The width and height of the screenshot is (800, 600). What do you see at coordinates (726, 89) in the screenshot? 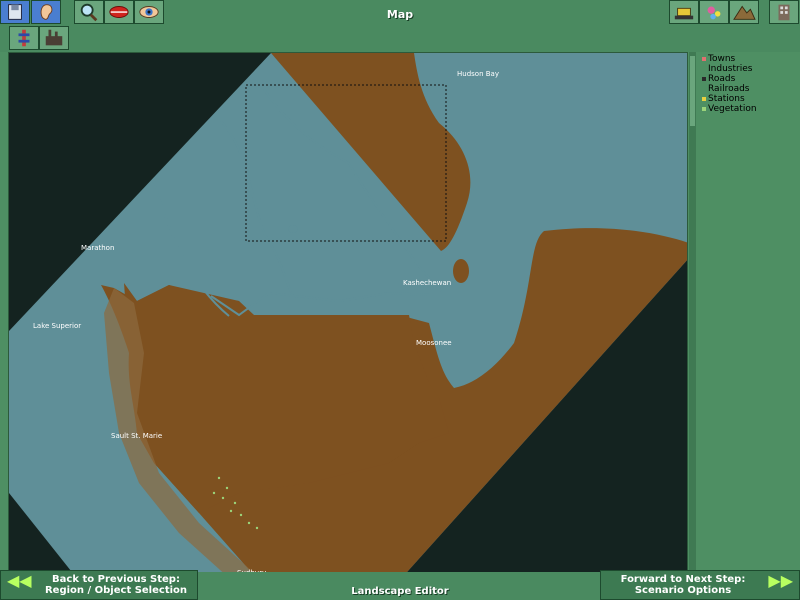
I see `legend-railroads: Railroads` at bounding box center [726, 89].